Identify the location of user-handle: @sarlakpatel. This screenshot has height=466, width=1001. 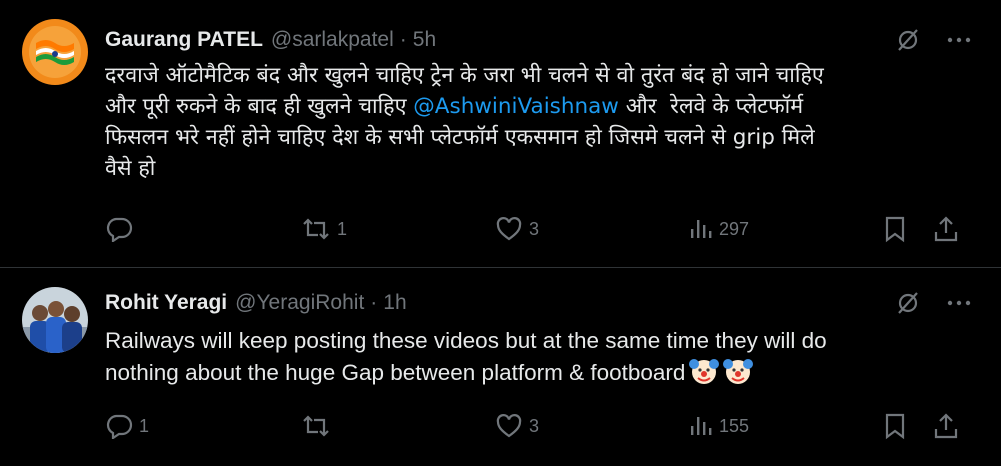
(332, 40).